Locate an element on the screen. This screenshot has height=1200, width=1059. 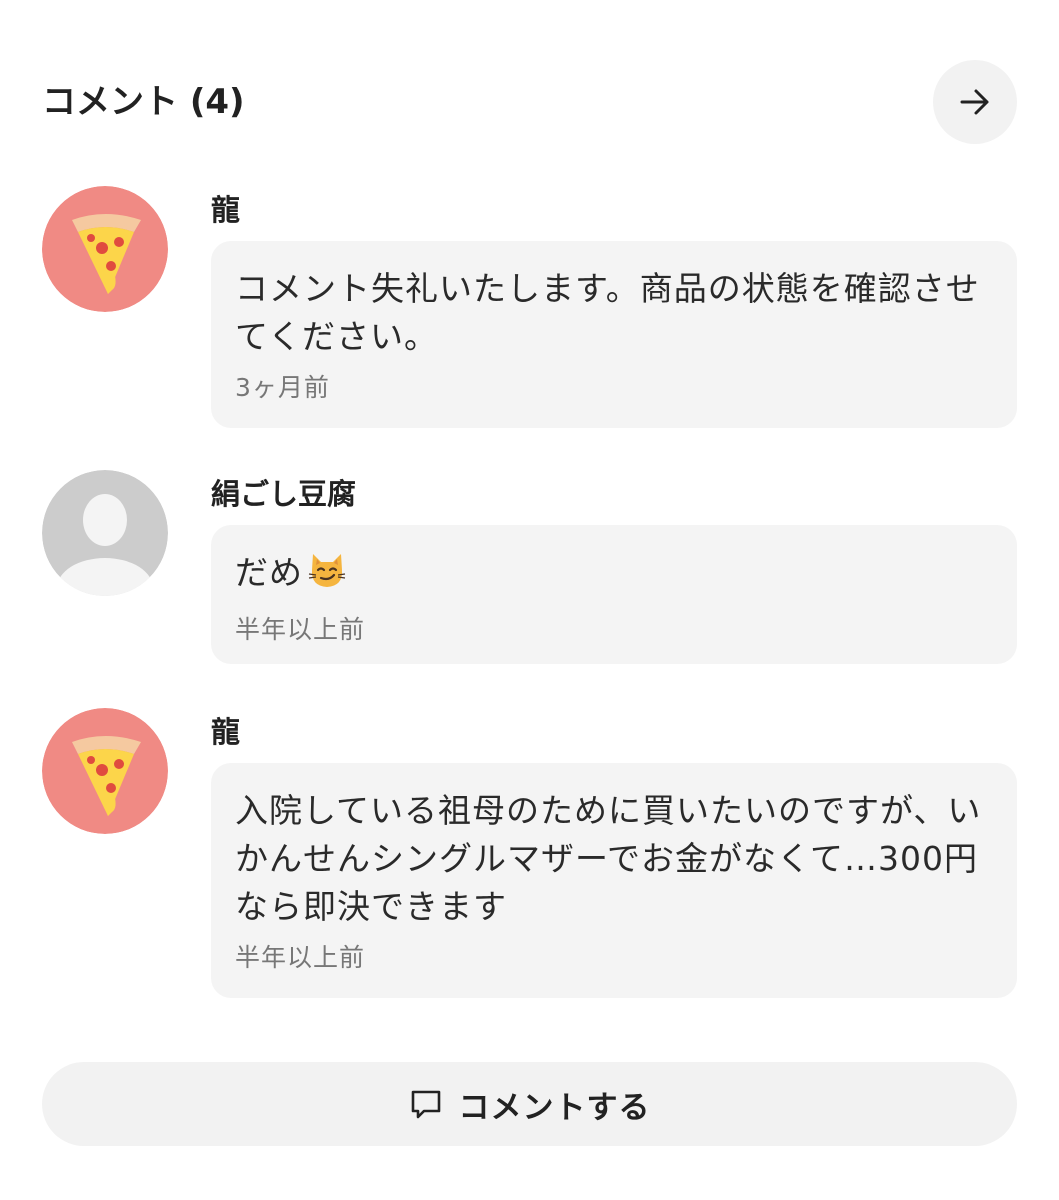
view-all-comments-button is located at coordinates (975, 102).